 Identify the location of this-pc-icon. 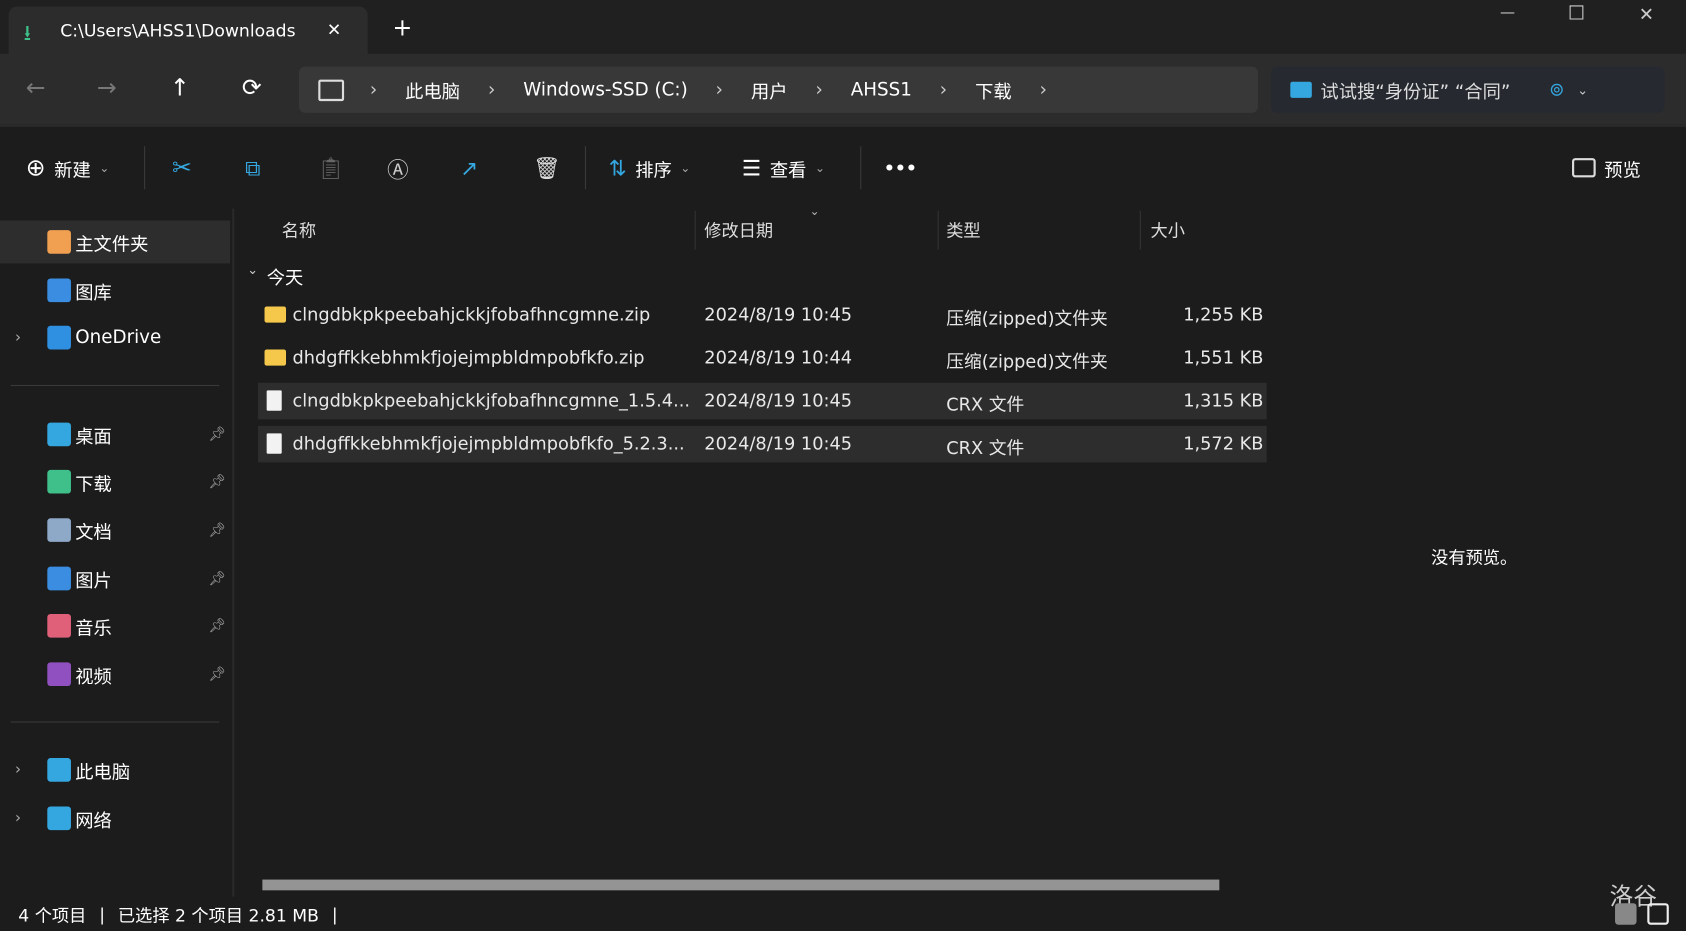
(59, 770).